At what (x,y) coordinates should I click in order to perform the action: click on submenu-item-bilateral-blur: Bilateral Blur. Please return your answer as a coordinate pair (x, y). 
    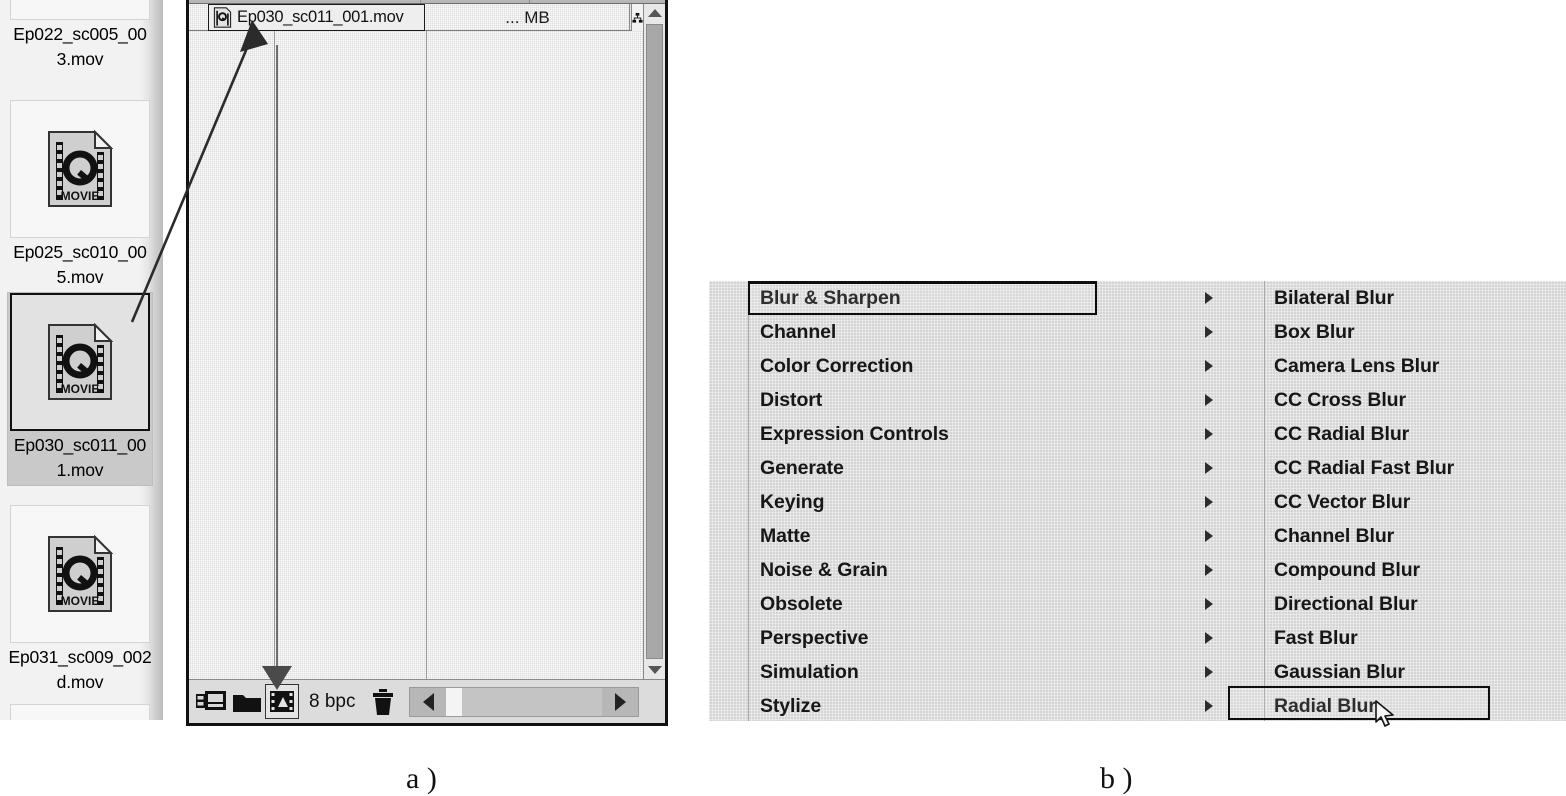
    Looking at the image, I should click on (1395, 298).